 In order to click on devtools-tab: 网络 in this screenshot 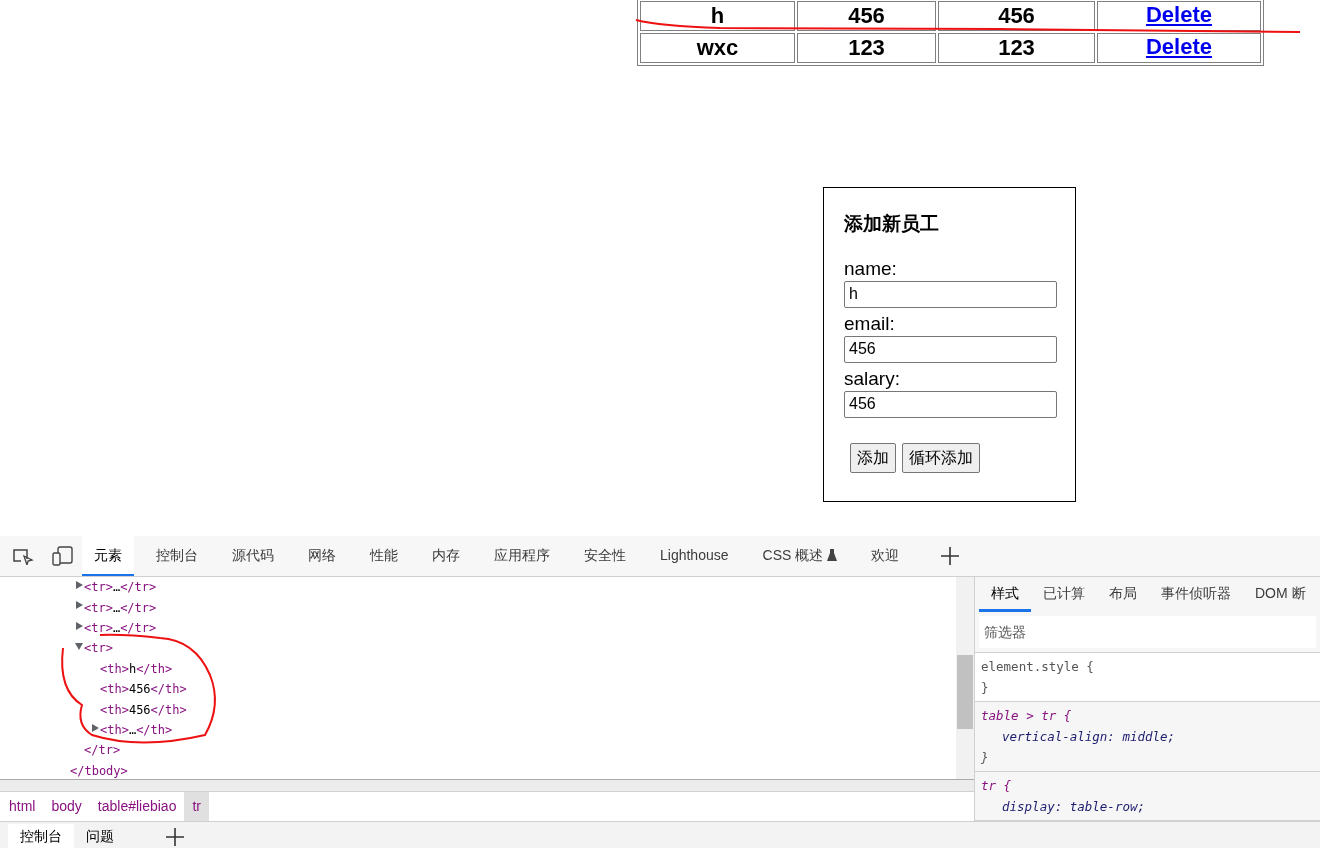, I will do `click(322, 556)`.